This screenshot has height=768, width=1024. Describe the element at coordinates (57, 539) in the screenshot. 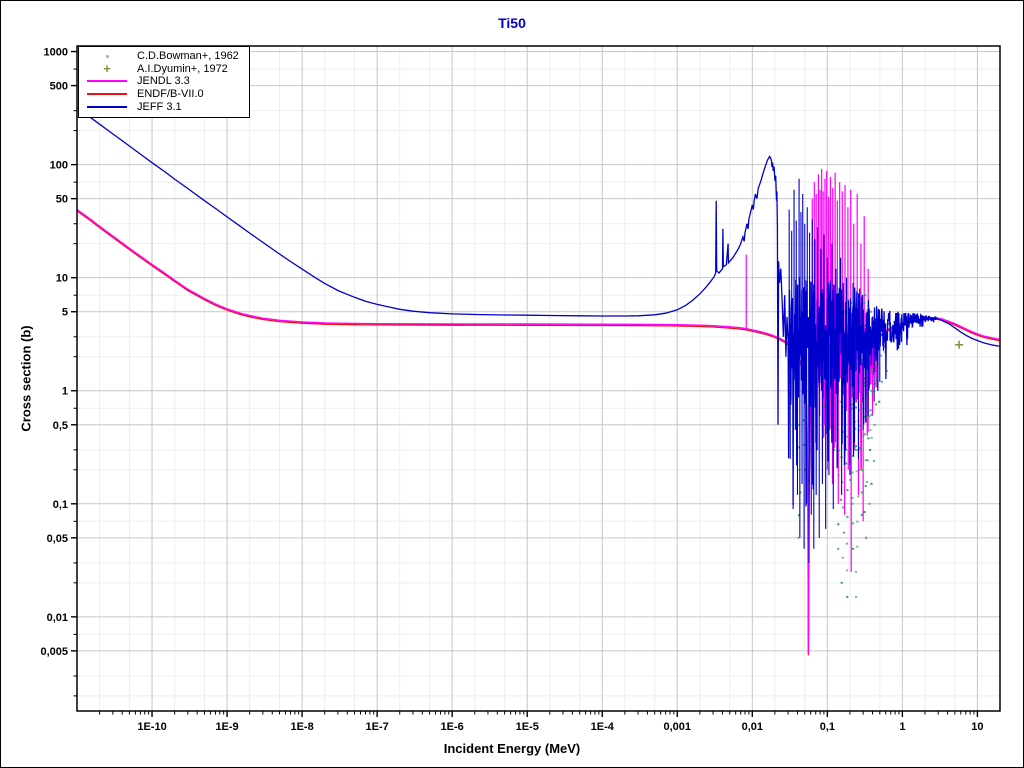

I see `y-tick-label: 0,05` at that location.